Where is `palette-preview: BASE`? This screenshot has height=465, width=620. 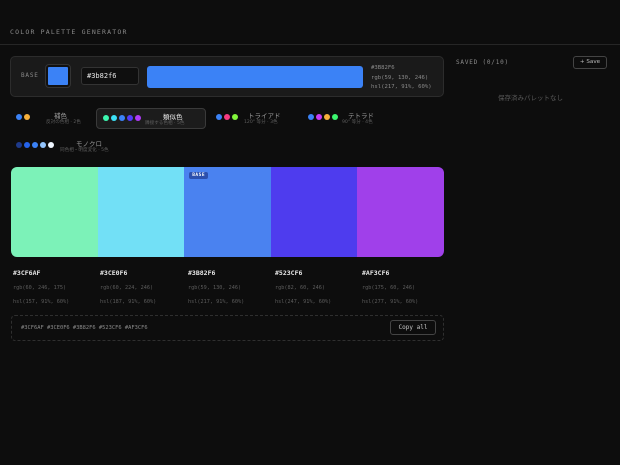
palette-preview: BASE is located at coordinates (227, 212).